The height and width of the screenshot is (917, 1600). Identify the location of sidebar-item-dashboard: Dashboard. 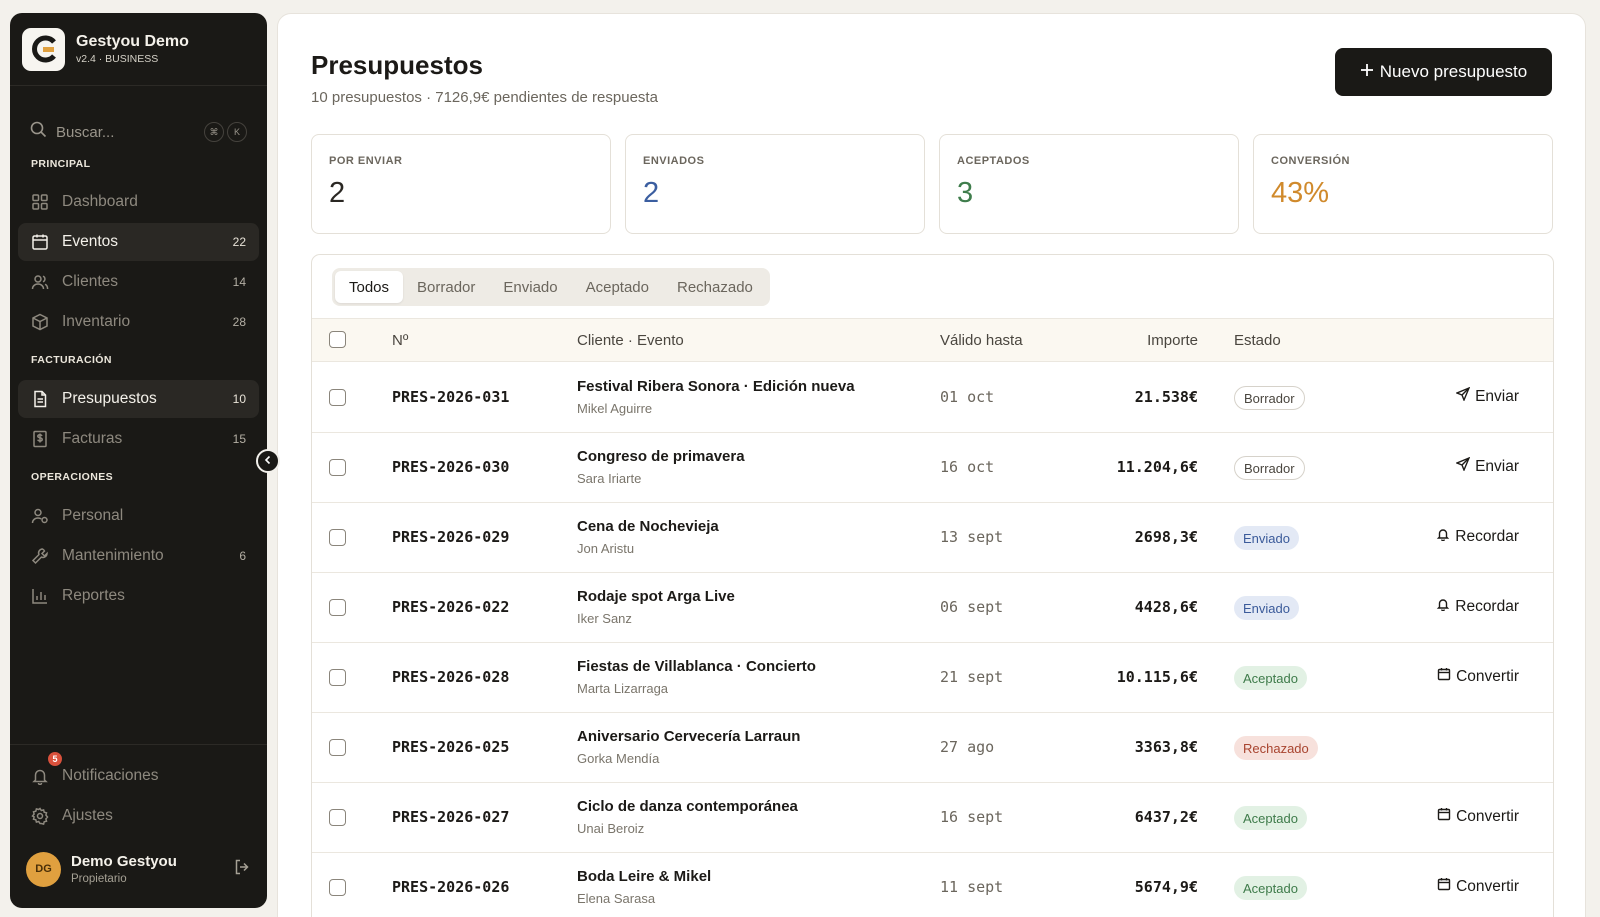
(138, 202).